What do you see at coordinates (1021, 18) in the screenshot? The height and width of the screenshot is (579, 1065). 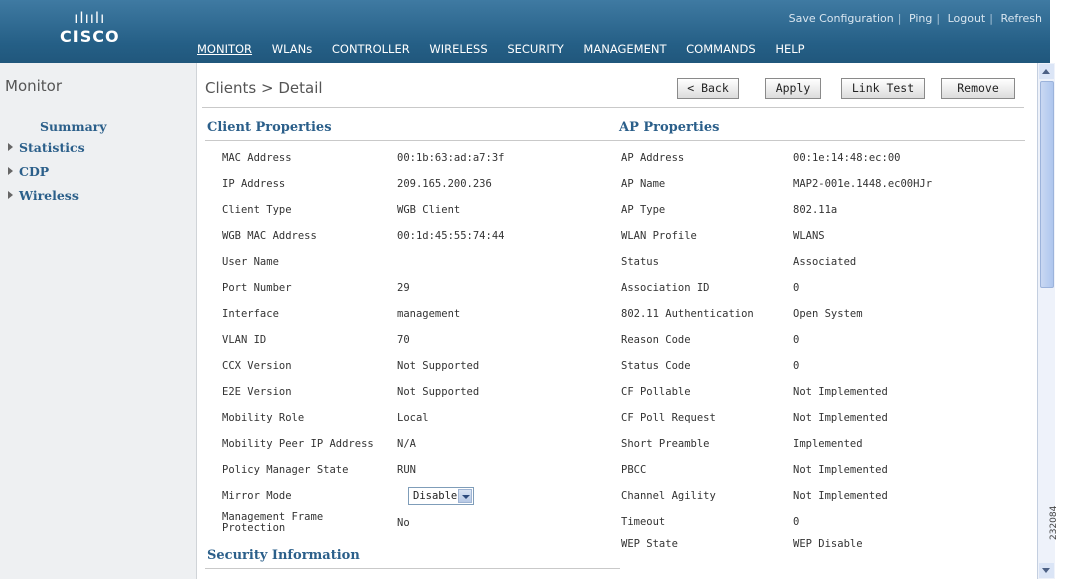 I see `refresh-link: Refresh` at bounding box center [1021, 18].